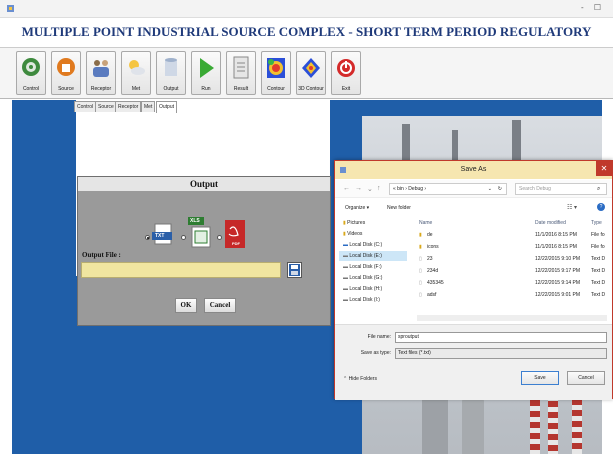 The image size is (613, 461). Describe the element at coordinates (10, 8) in the screenshot. I see `app-icon` at that location.